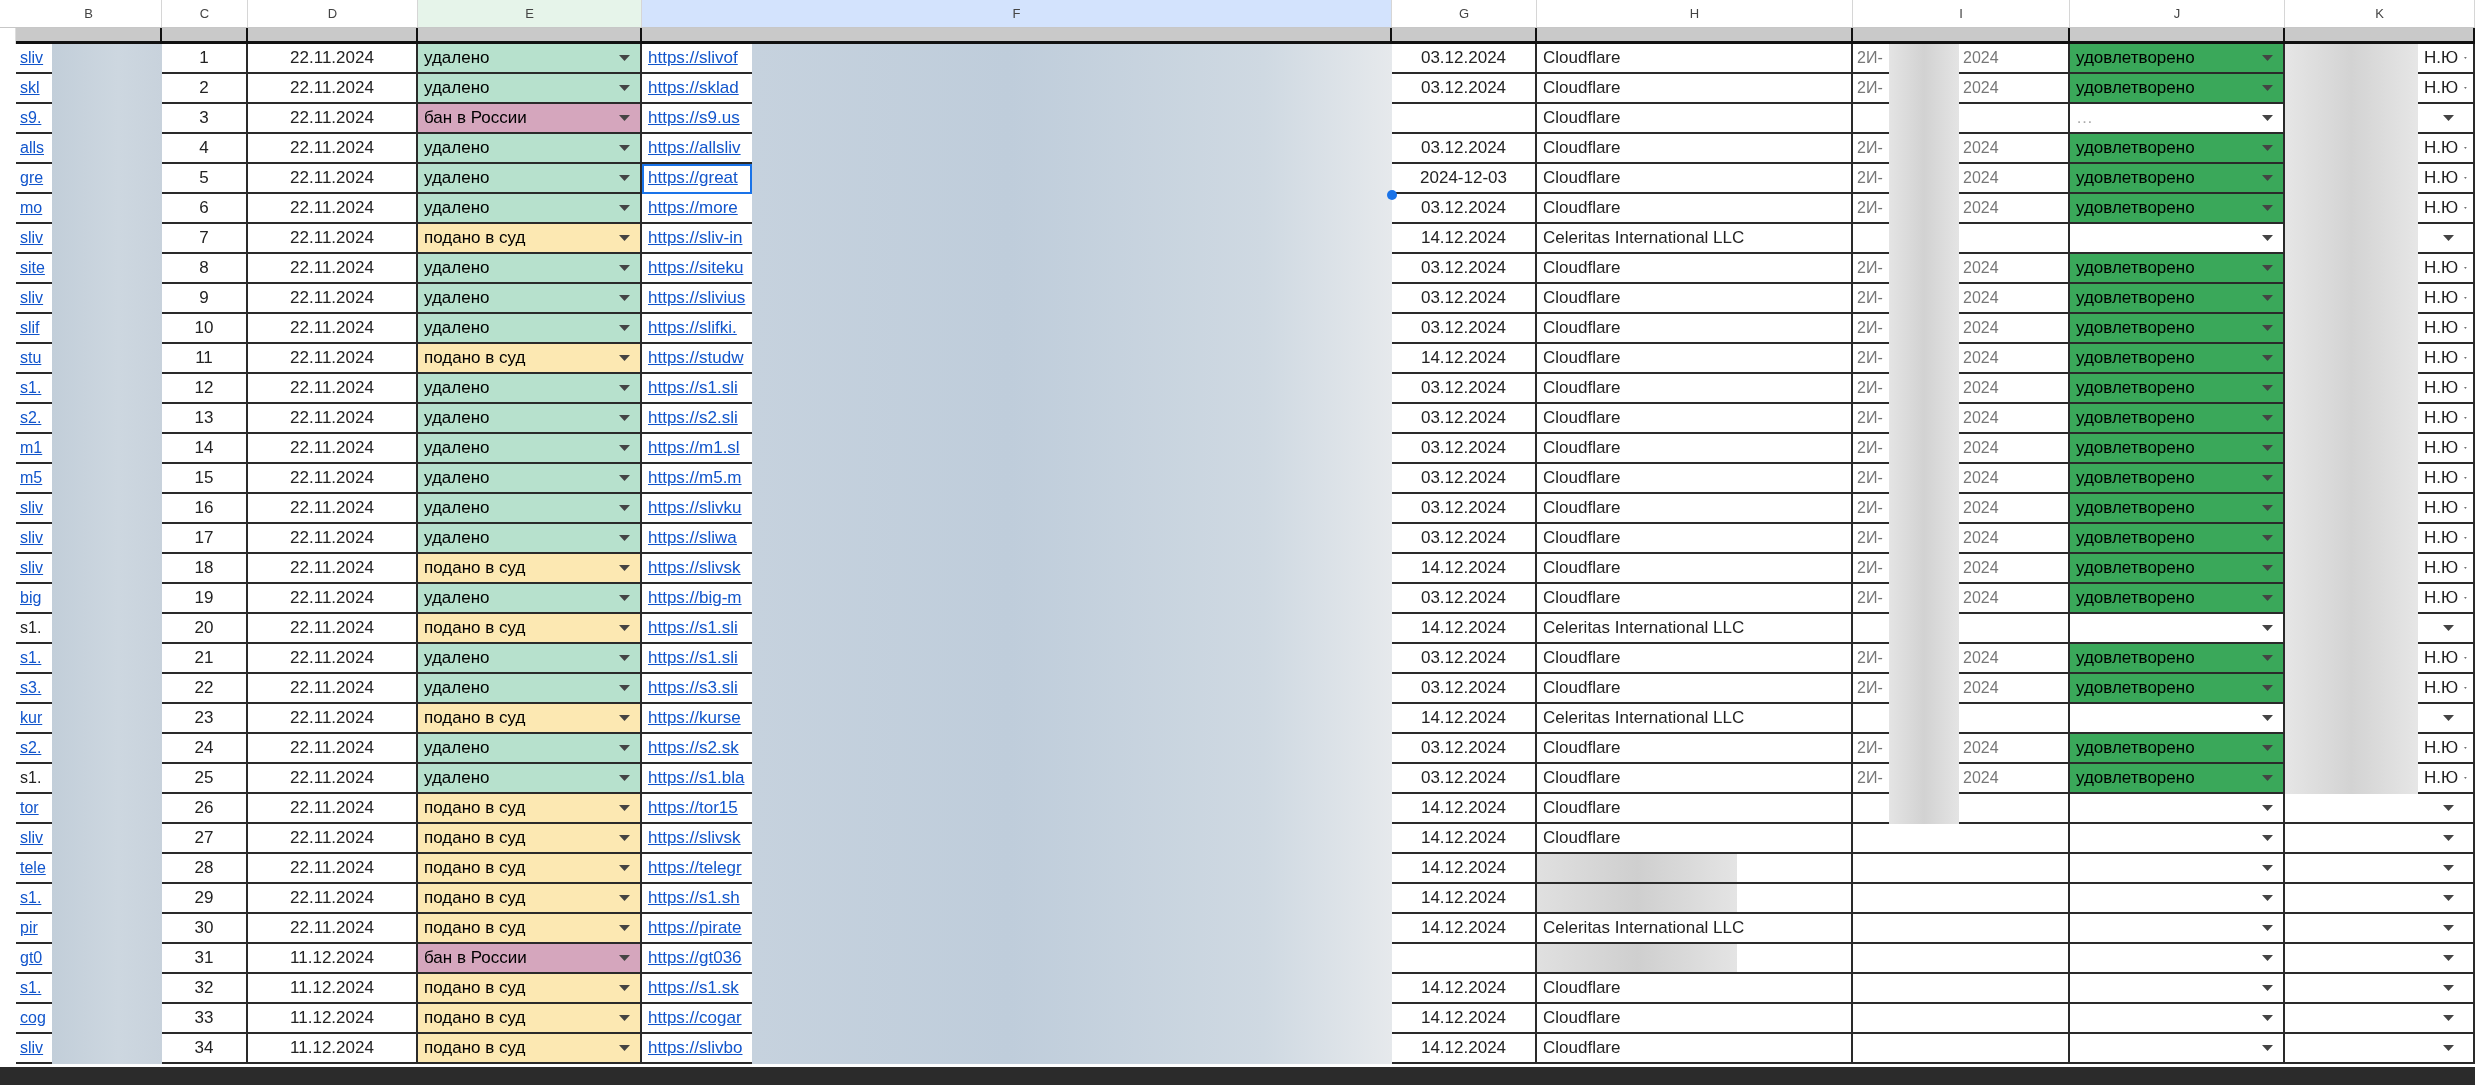 This screenshot has height=1085, width=2475. What do you see at coordinates (692, 328) in the screenshot?
I see `link-text: https://slifki.` at bounding box center [692, 328].